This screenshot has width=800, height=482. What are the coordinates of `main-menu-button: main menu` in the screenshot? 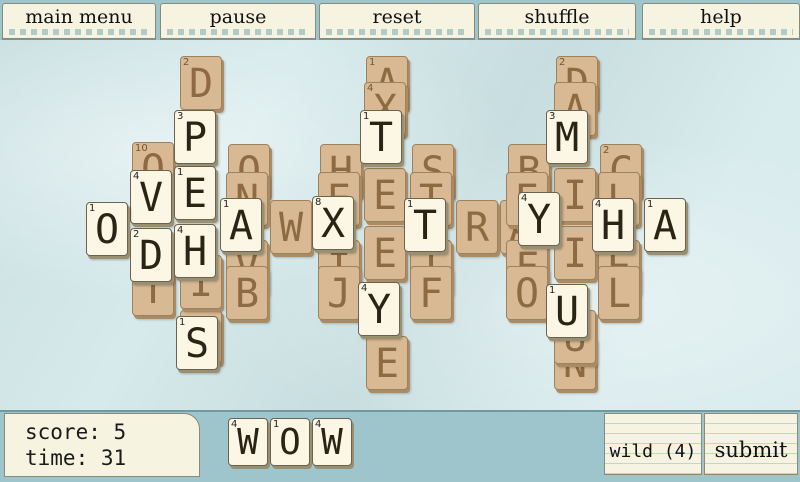 It's located at (79, 21).